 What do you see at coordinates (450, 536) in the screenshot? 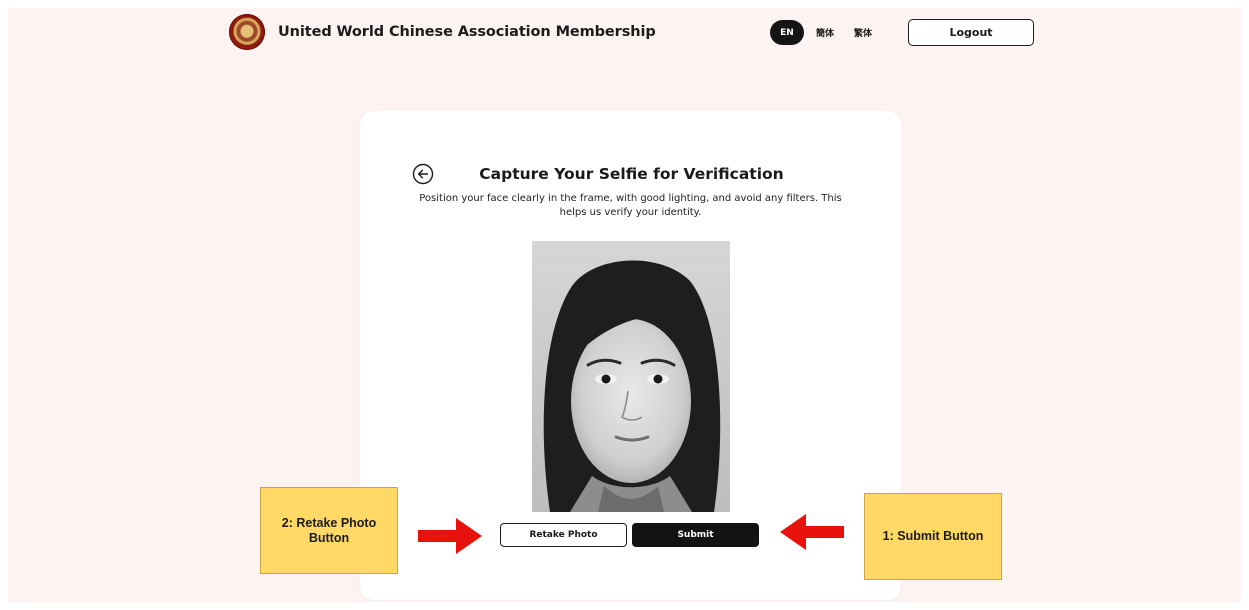
I see `arrow-right-icon` at bounding box center [450, 536].